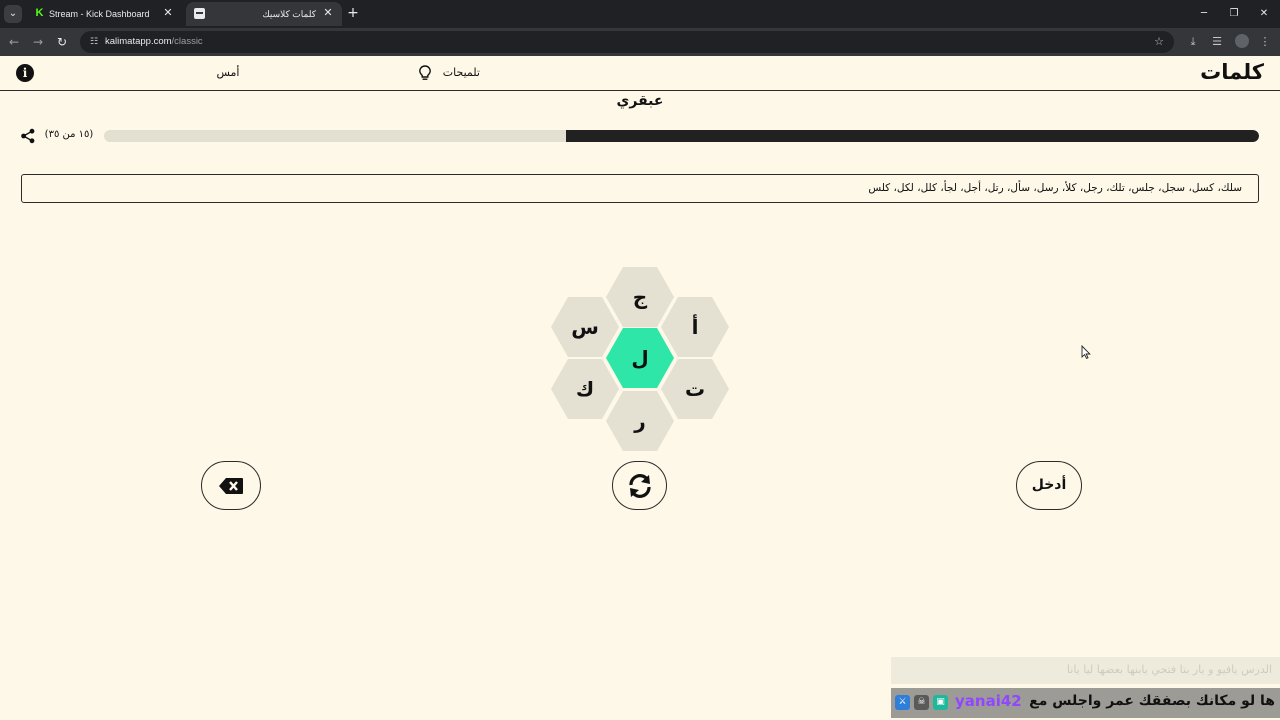 The width and height of the screenshot is (1280, 720). I want to click on url-text: kalimatapp.com/classic, so click(154, 41).